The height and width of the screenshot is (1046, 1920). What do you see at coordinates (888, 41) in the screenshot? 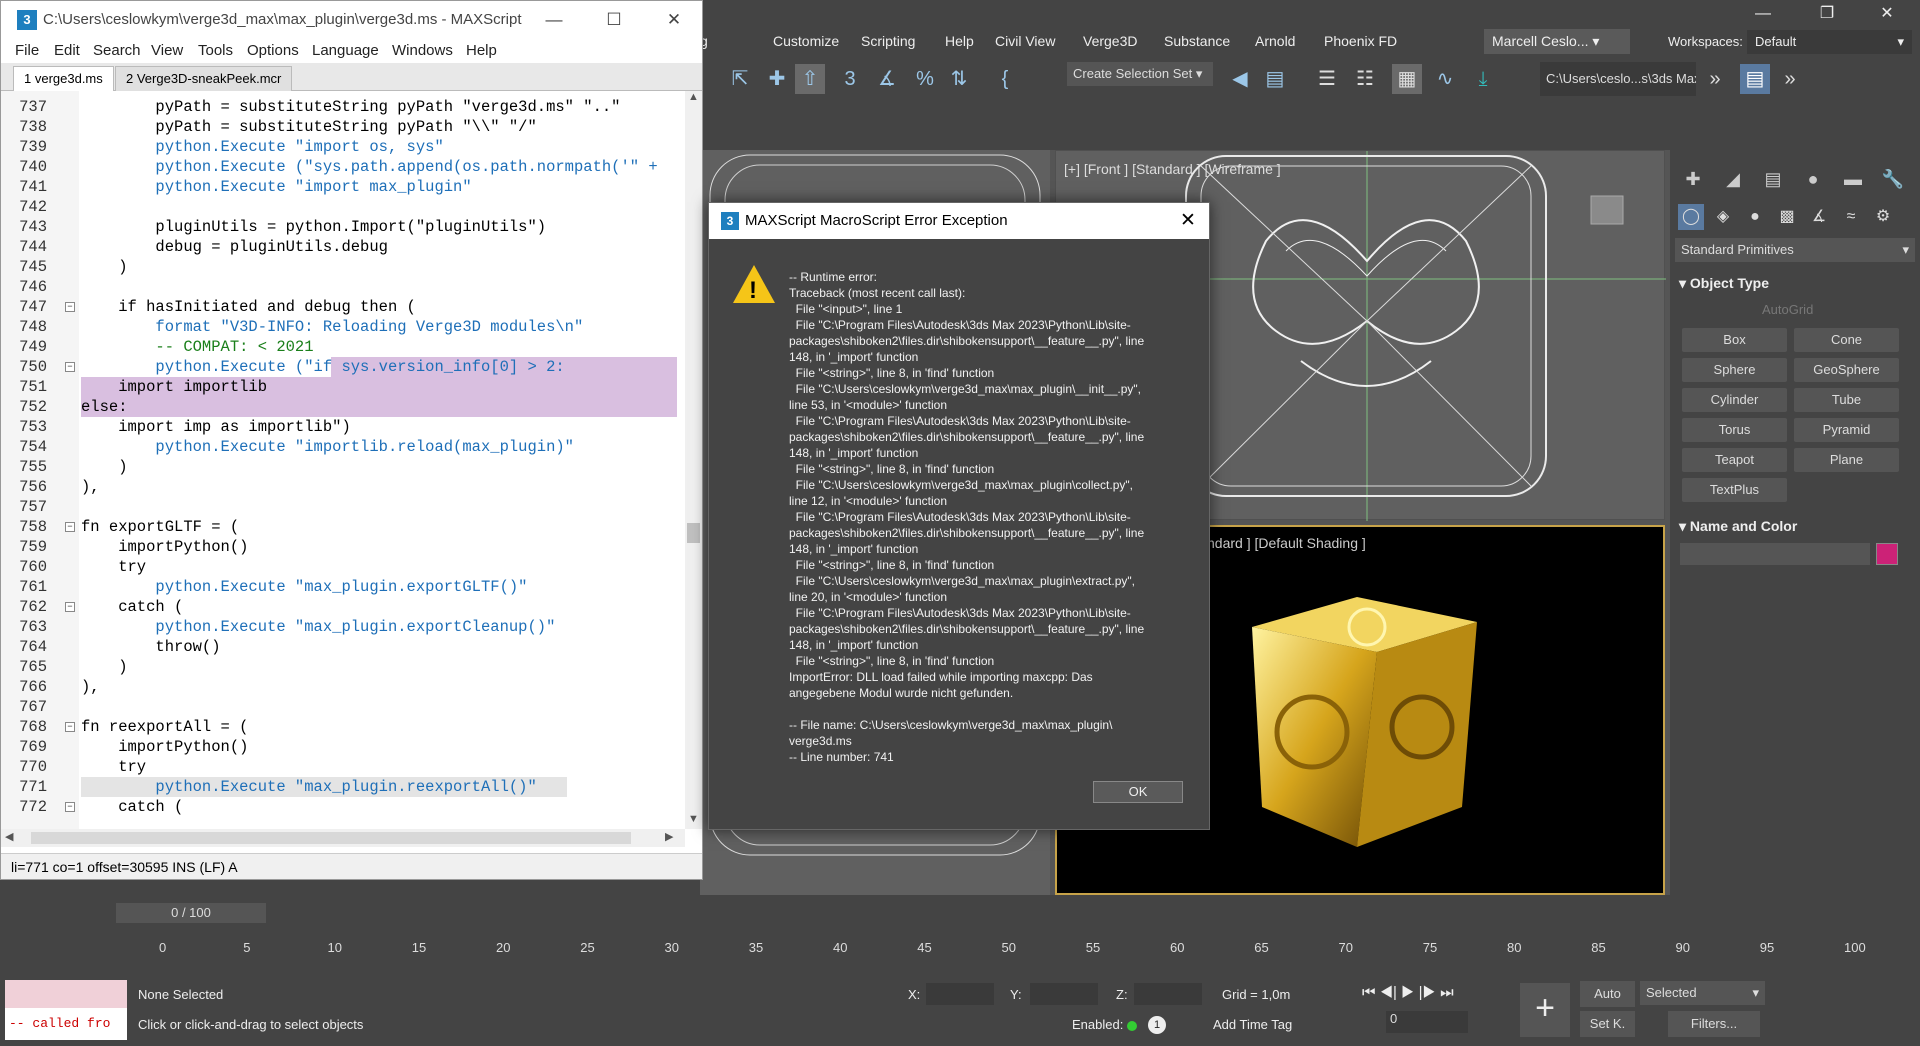
I see `menu-scripting: Scripting` at bounding box center [888, 41].